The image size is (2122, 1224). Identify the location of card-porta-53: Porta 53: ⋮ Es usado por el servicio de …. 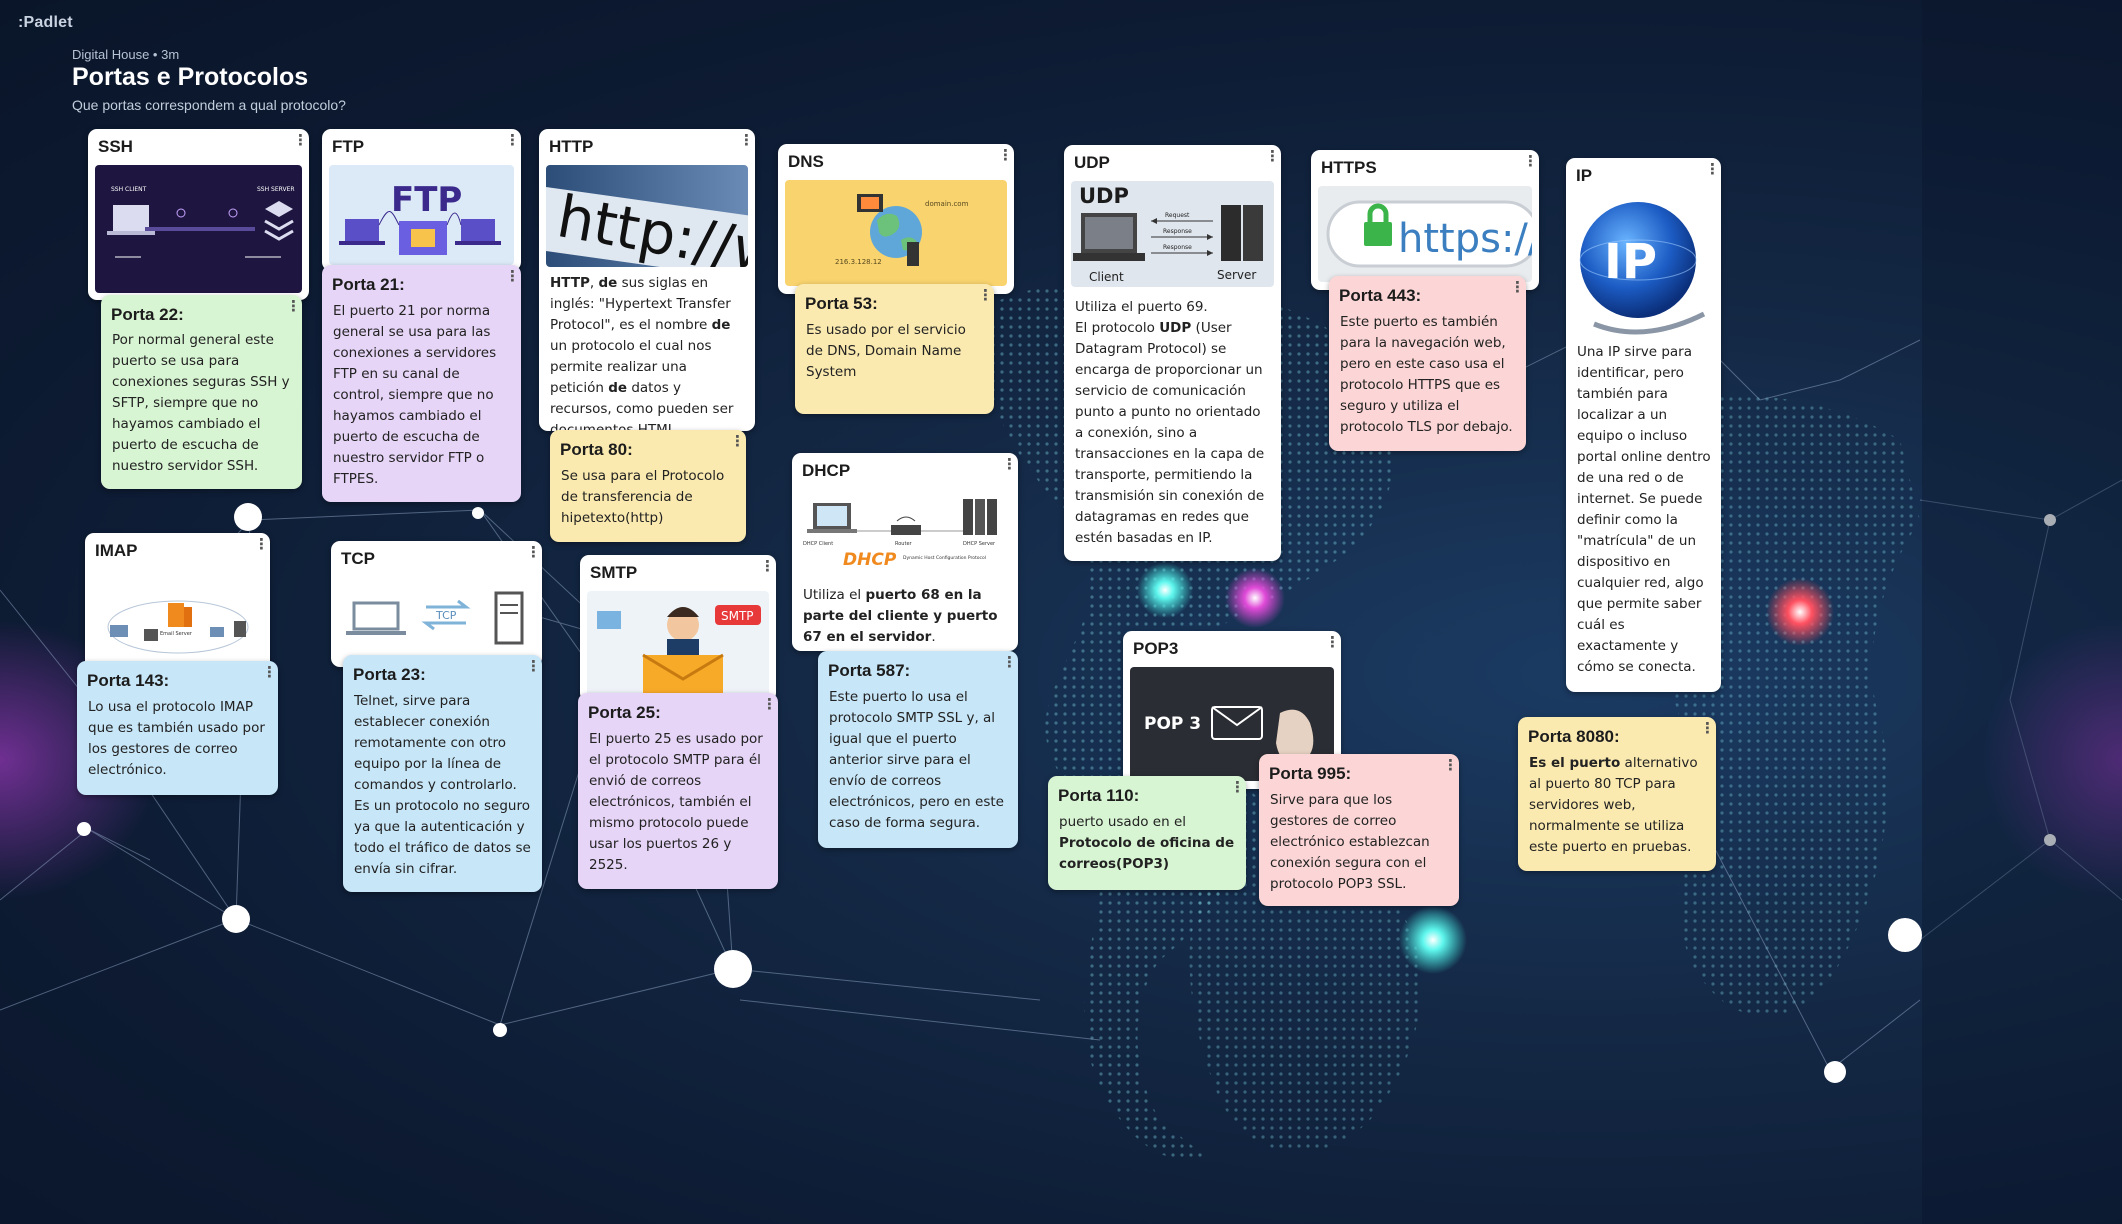
(894, 349).